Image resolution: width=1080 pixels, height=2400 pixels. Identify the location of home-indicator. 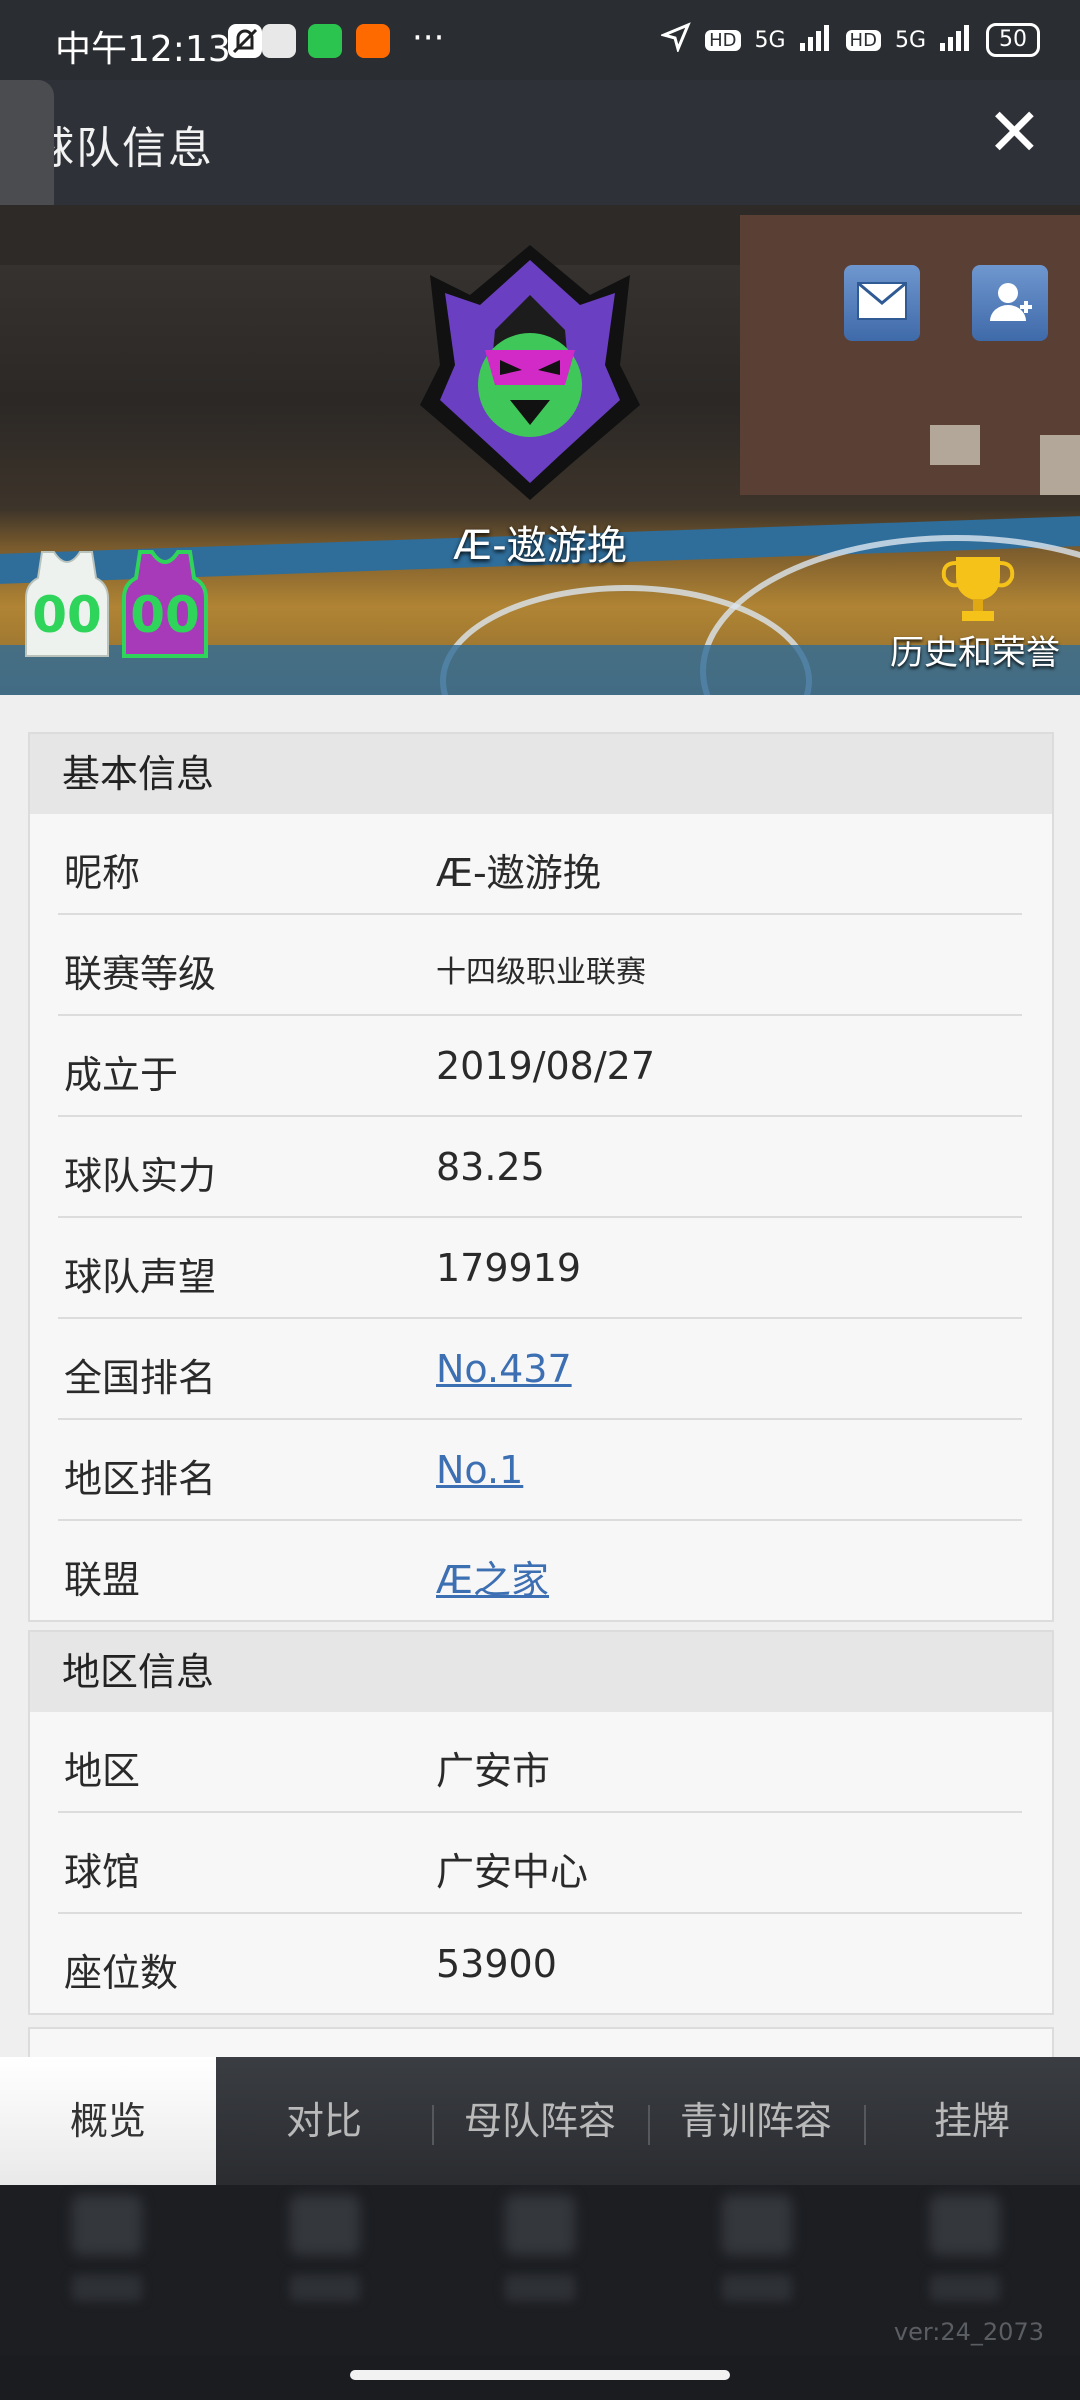
(540, 2375).